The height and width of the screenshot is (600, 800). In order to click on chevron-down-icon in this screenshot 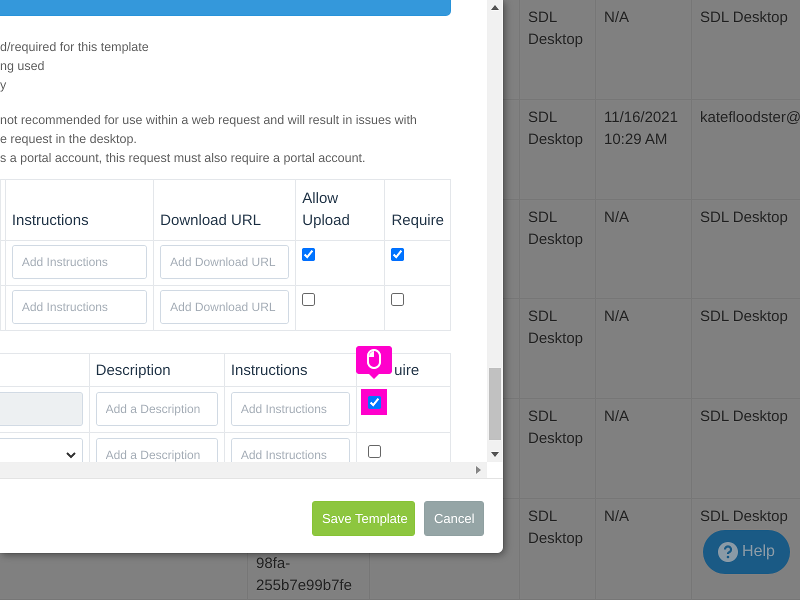, I will do `click(71, 455)`.